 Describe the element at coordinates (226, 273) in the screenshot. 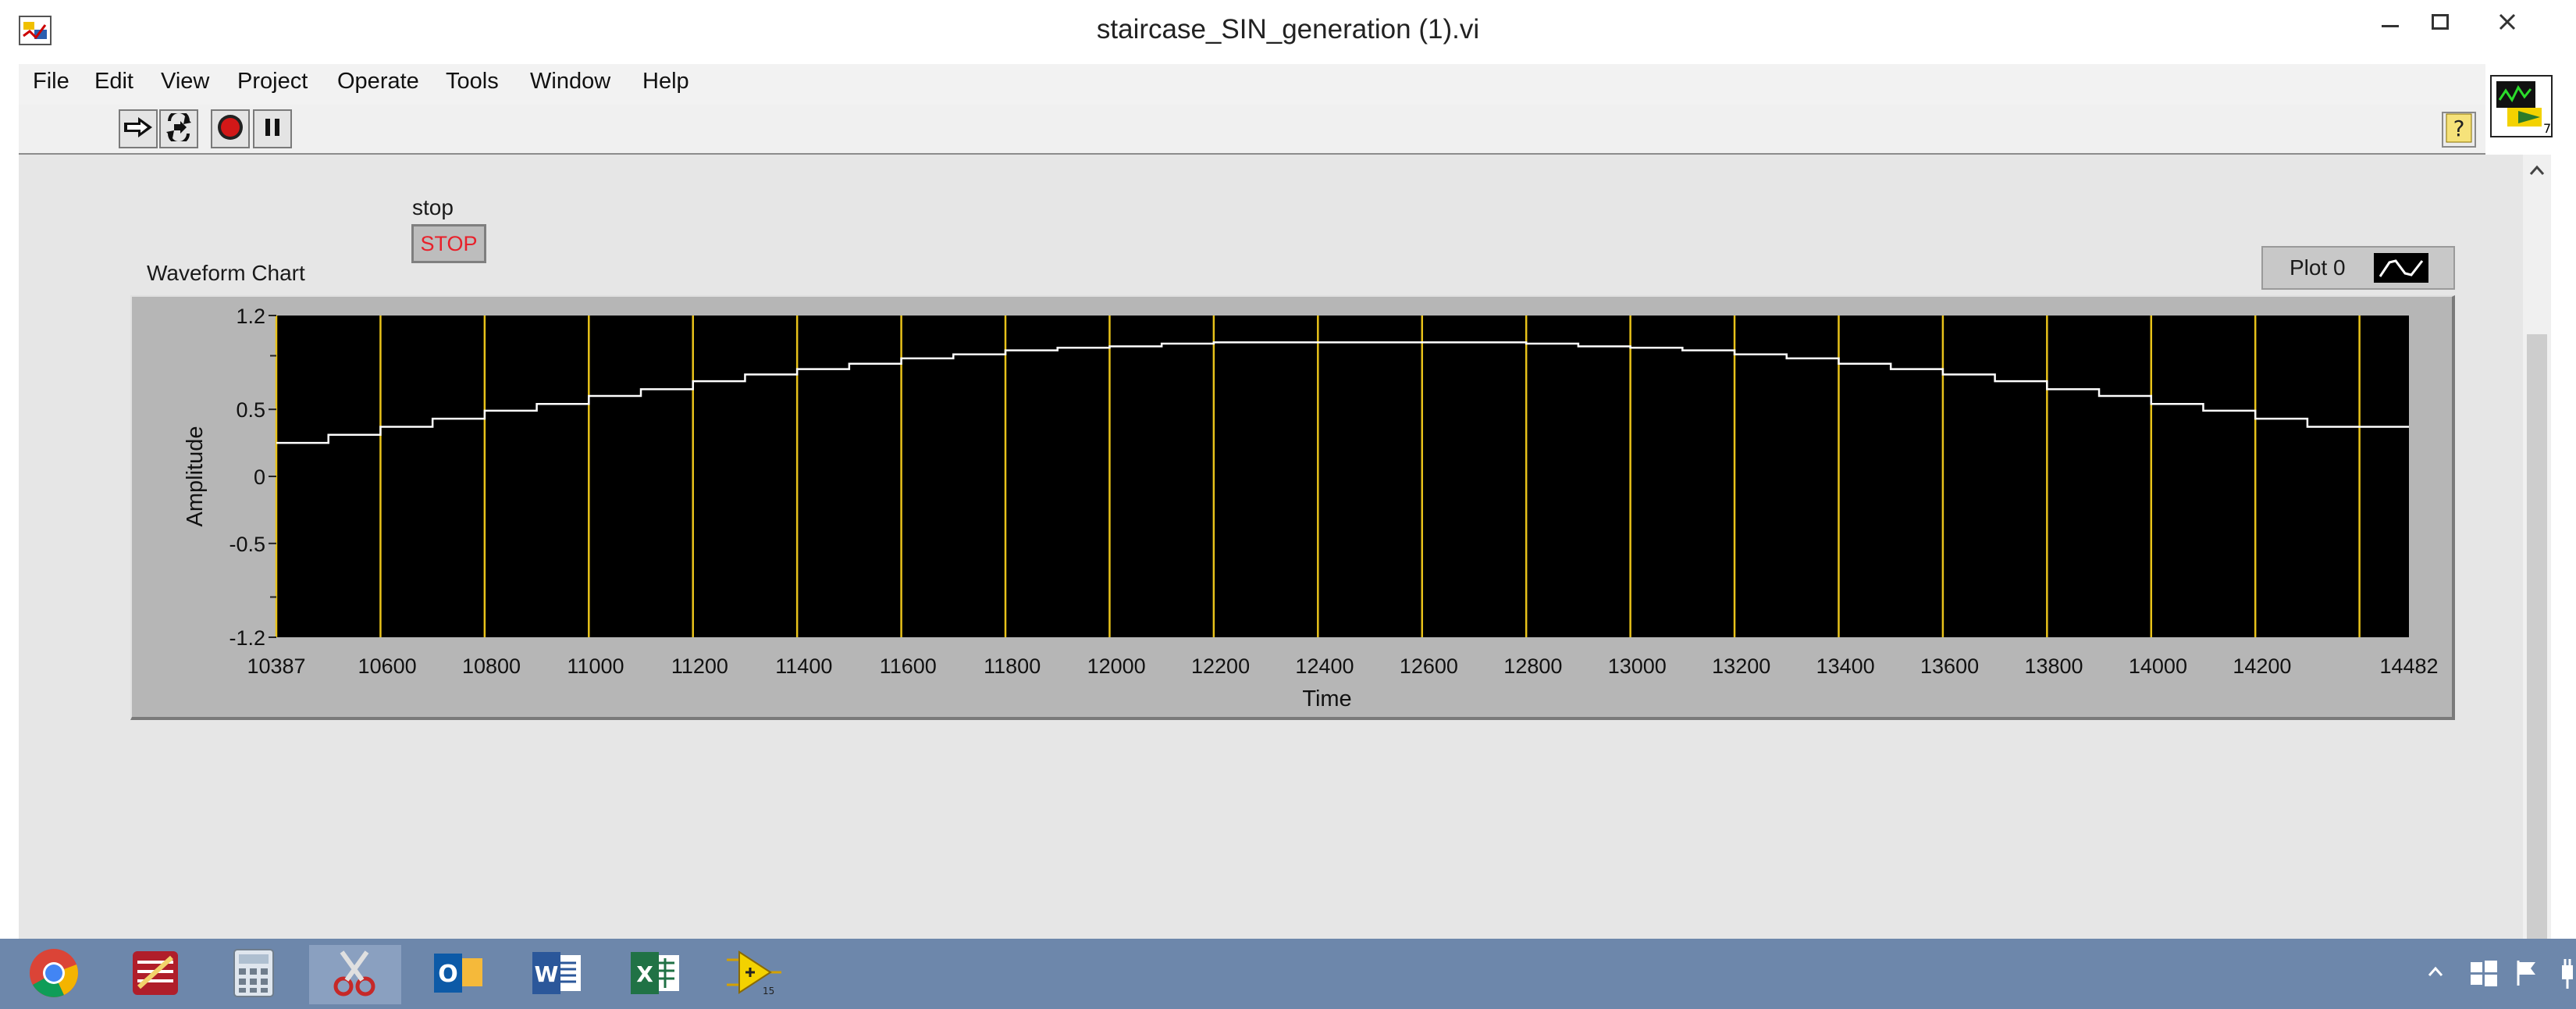

I see `waveform-chart-label: Waveform Chart` at that location.